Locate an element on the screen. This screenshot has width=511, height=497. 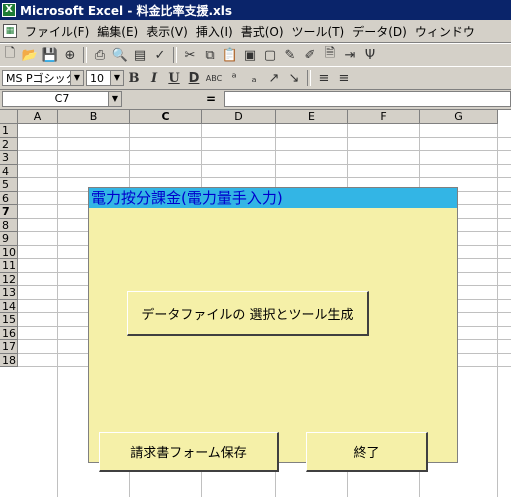
name-box-value: C7 is located at coordinates (62, 98).